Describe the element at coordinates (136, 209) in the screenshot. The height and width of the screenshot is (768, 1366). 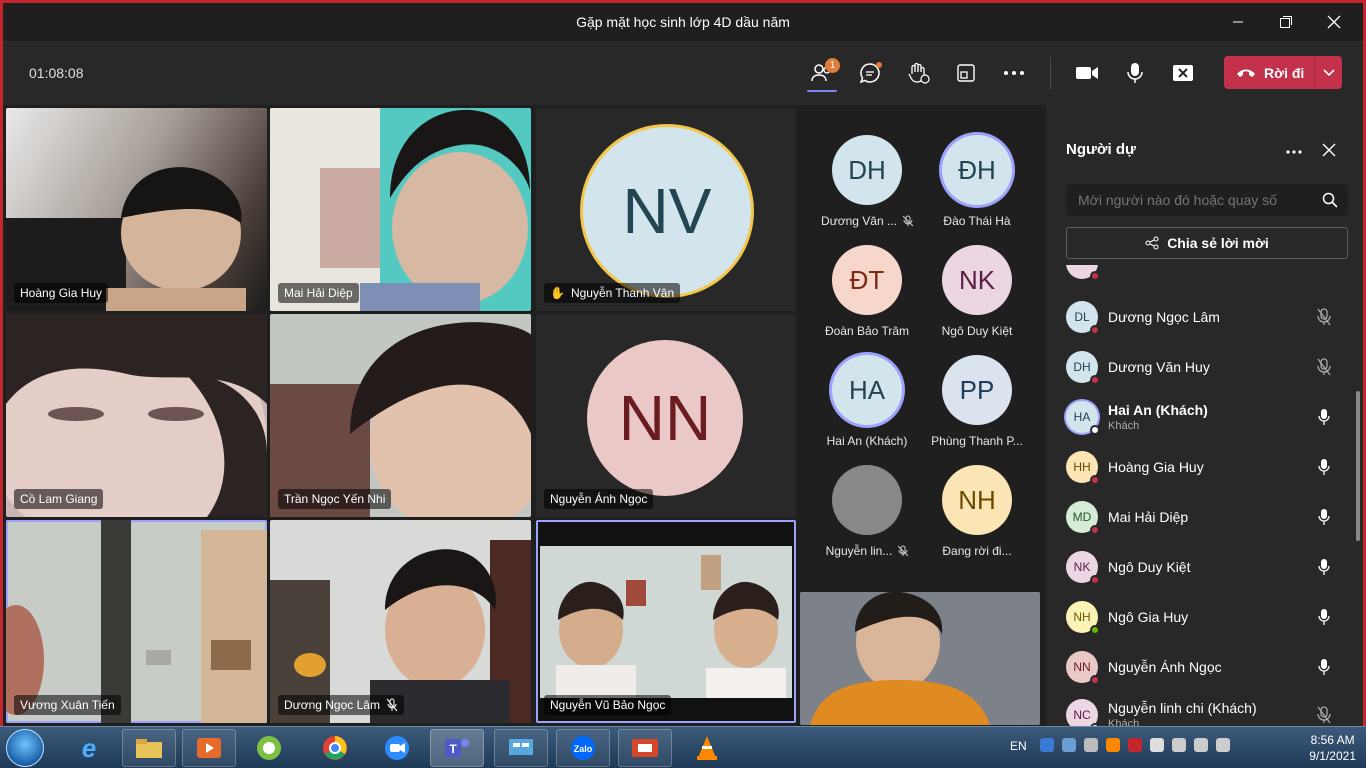
I see `video-tile-hoang-gia-huy: Hoàng Gia Huy` at that location.